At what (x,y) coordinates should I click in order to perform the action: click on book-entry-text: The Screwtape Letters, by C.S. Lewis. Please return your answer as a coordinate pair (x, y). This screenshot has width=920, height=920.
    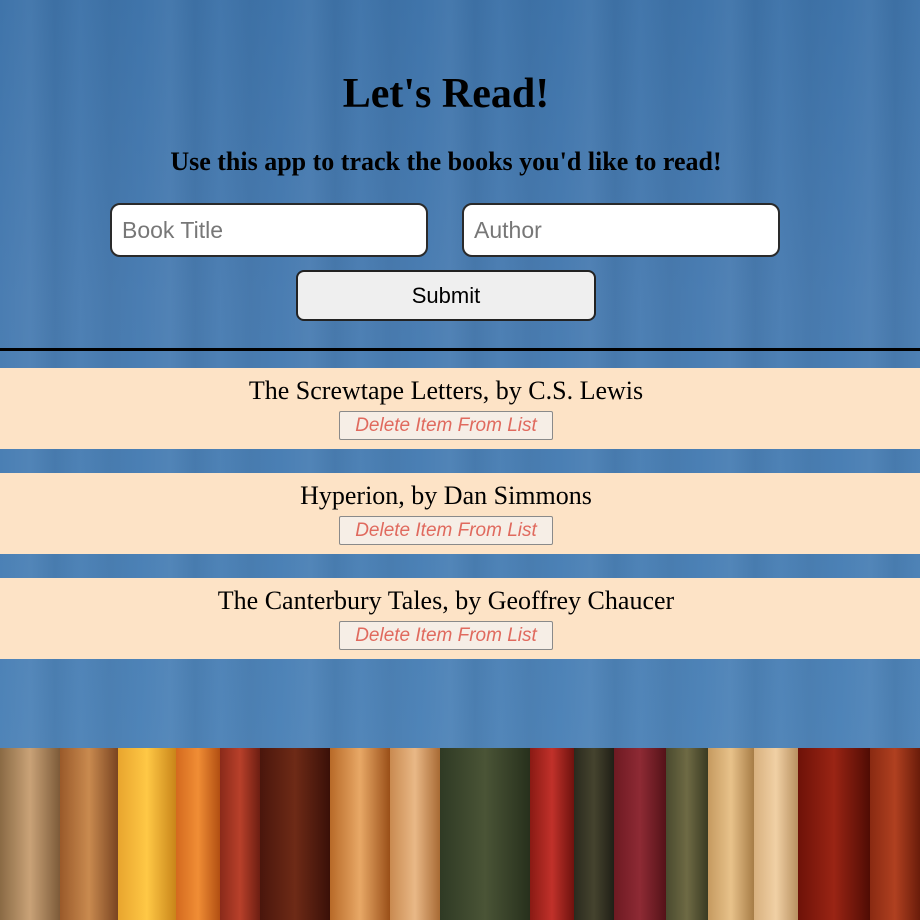
    Looking at the image, I should click on (446, 390).